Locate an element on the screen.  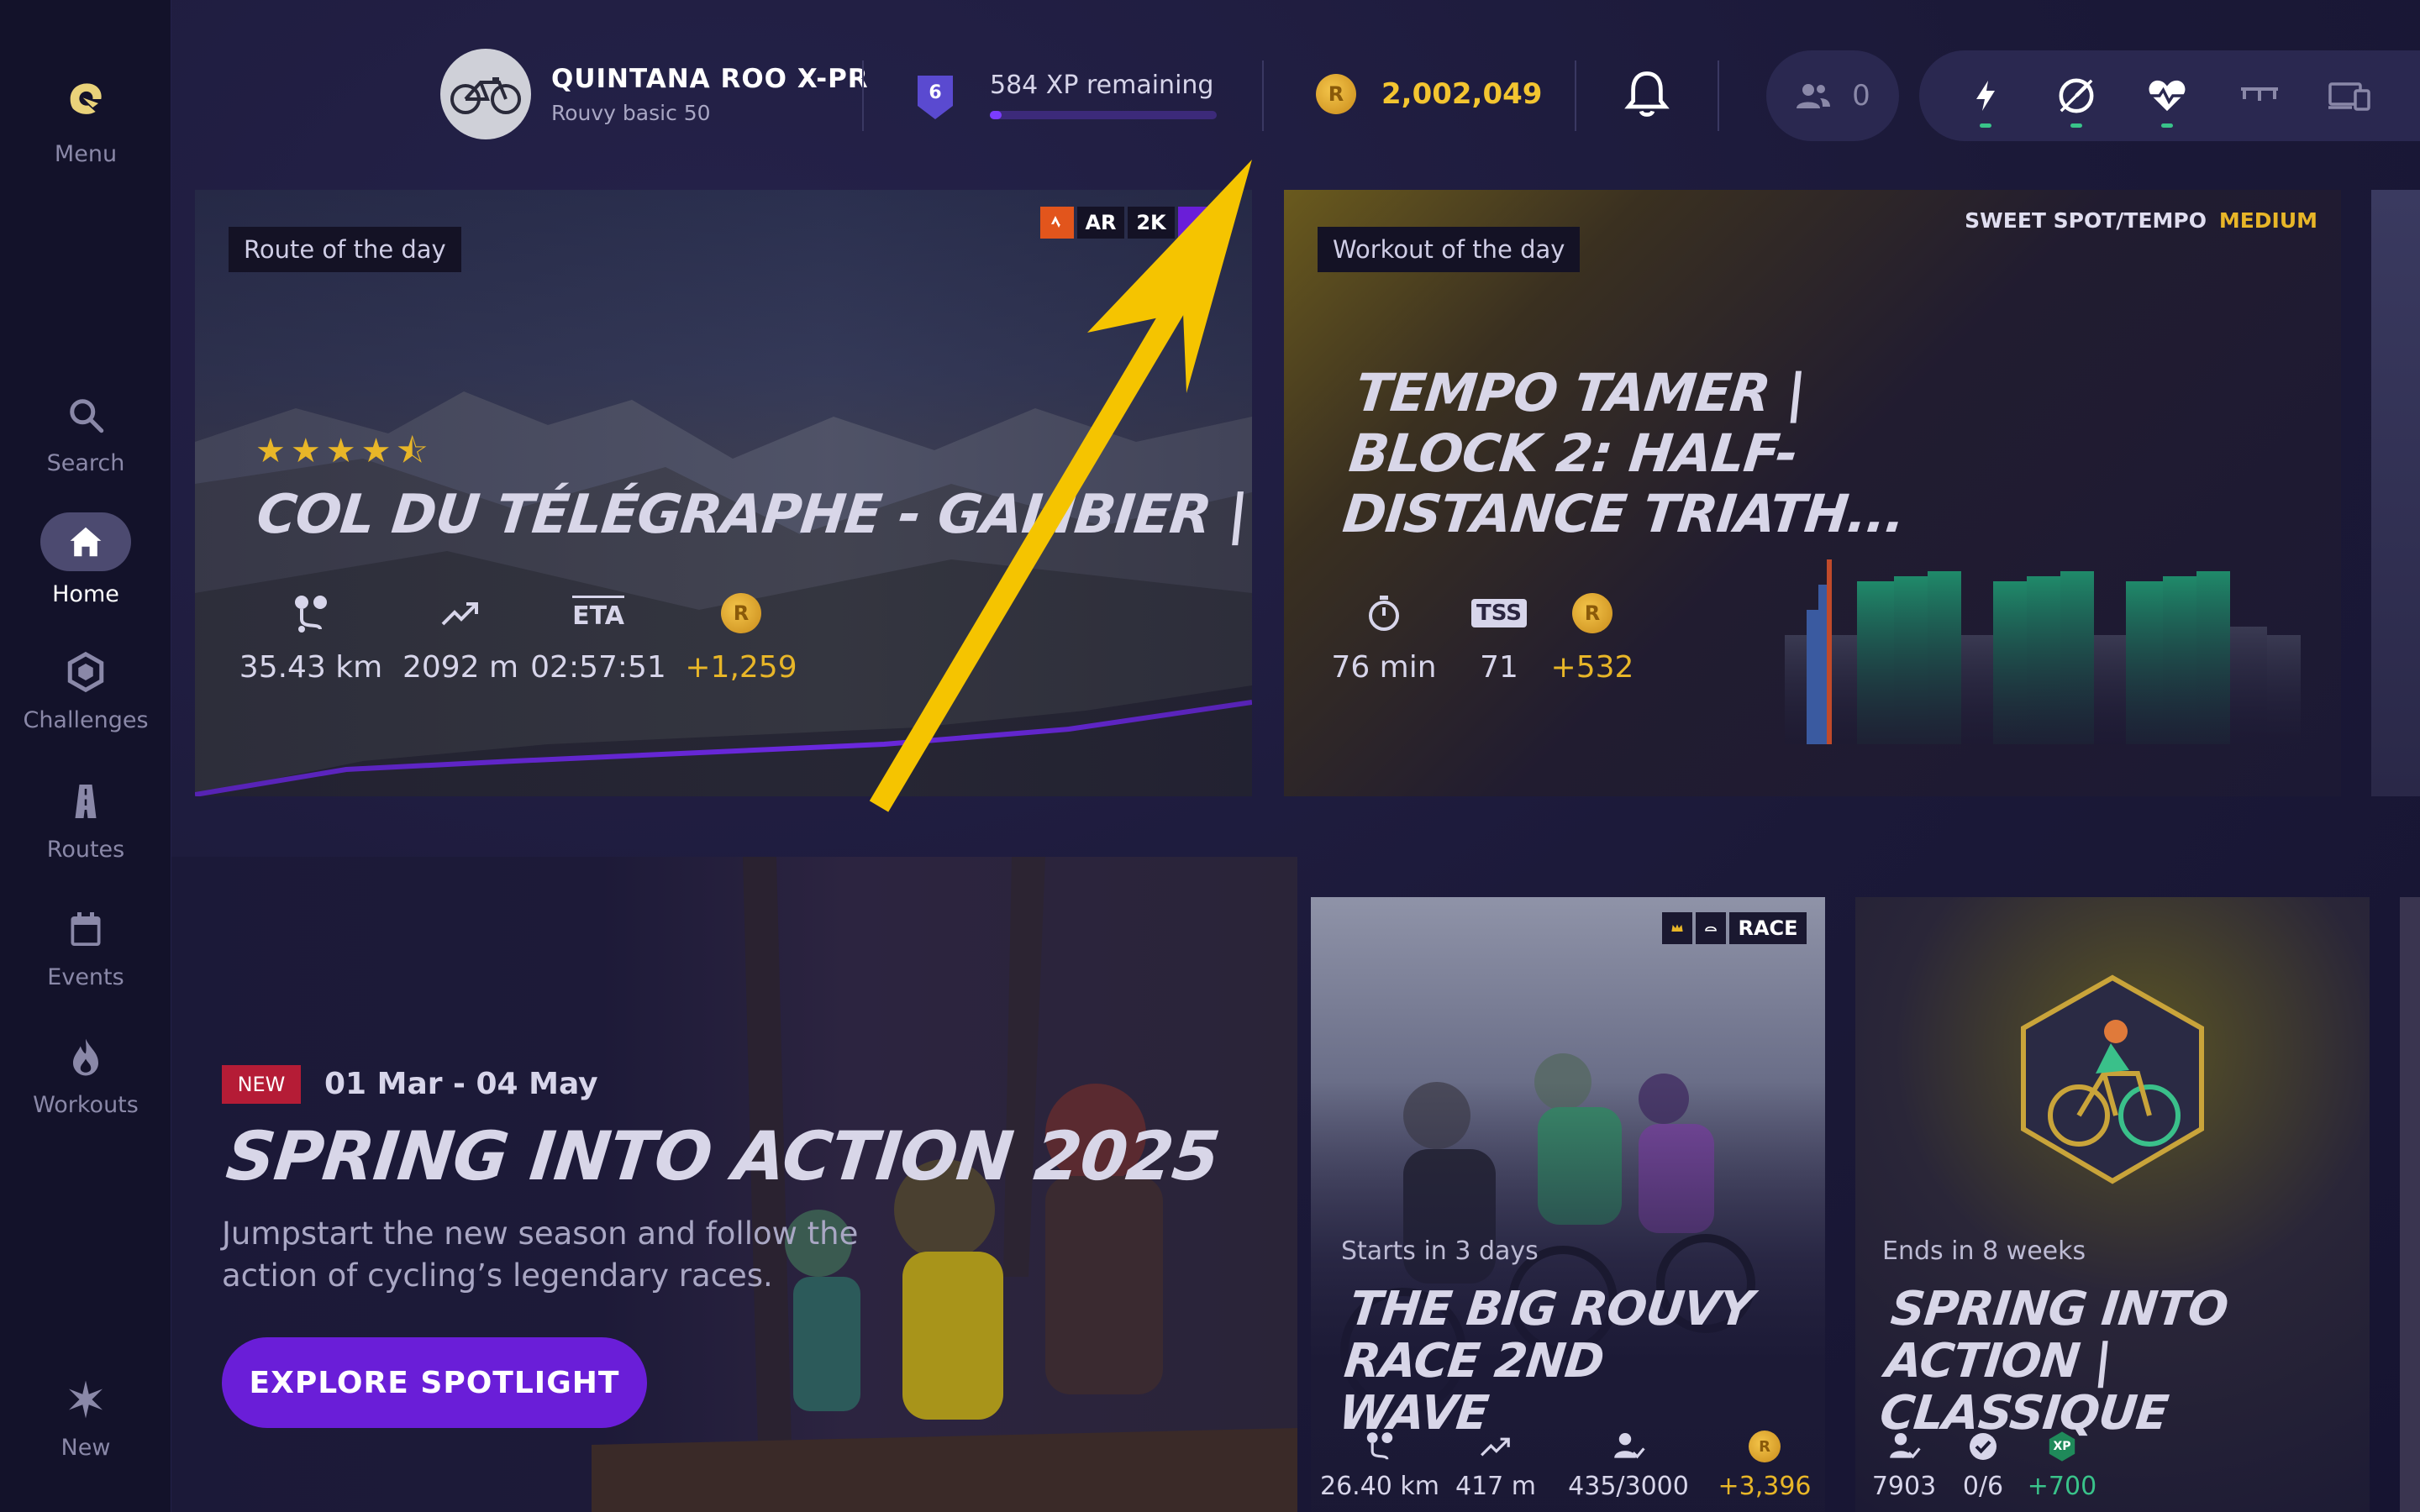
sidebar-item-search: Search is located at coordinates (85, 444).